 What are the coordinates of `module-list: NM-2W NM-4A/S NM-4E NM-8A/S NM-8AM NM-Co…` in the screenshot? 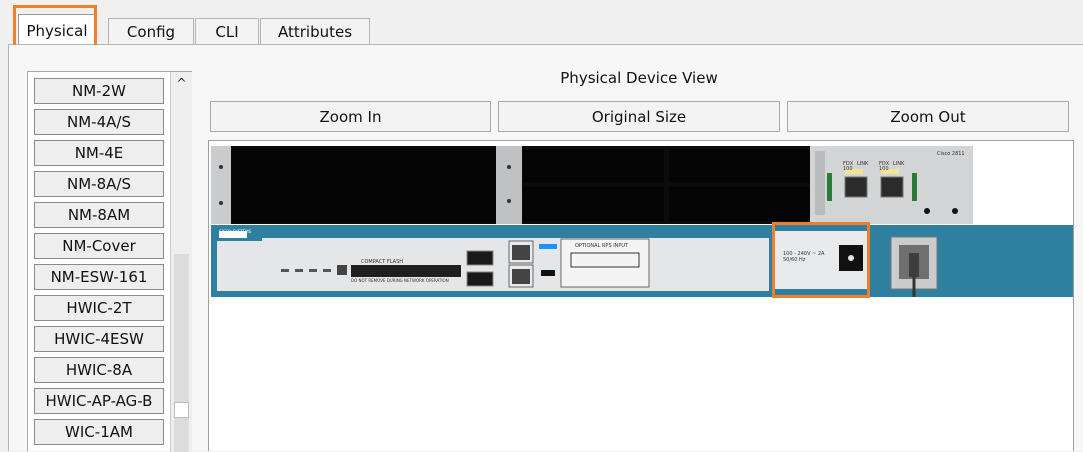 It's located at (109, 261).